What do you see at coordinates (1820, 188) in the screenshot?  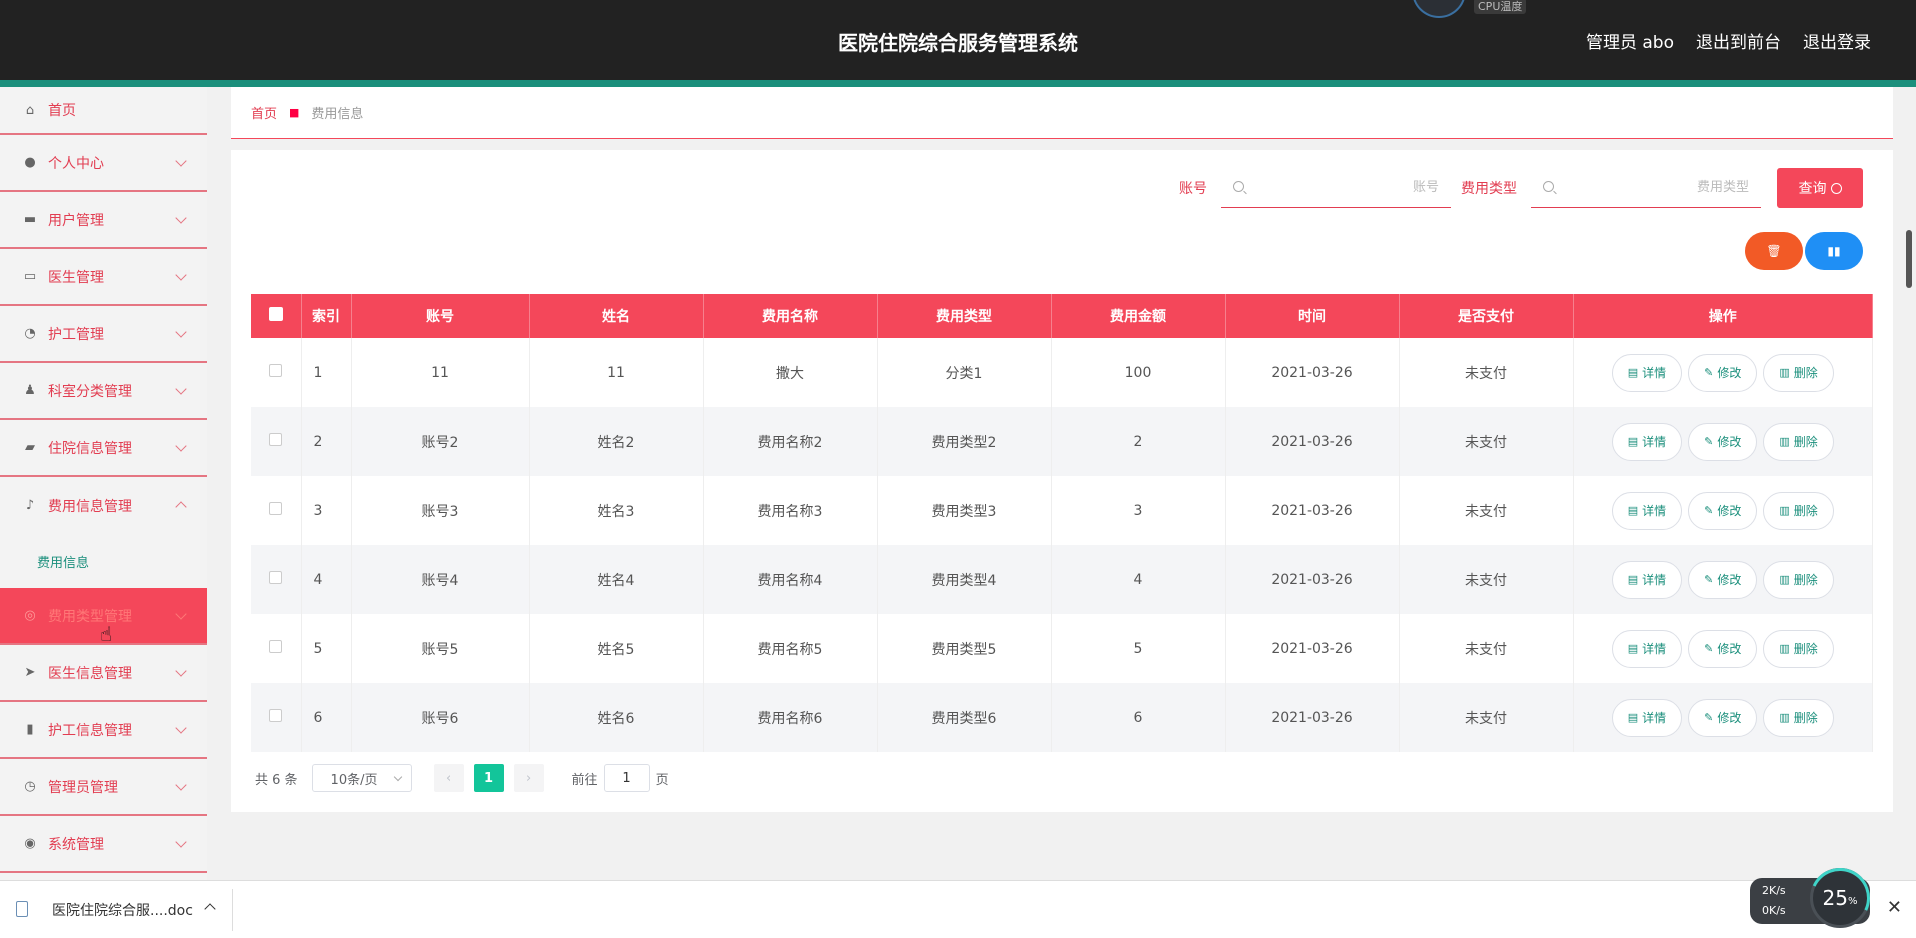 I see `query-button: 查询` at bounding box center [1820, 188].